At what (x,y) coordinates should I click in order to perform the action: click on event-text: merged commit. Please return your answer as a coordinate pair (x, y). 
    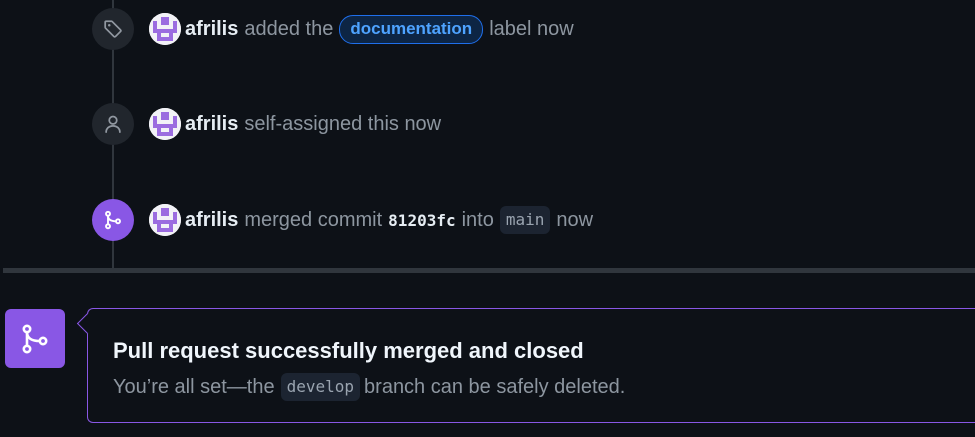
    Looking at the image, I should click on (313, 219).